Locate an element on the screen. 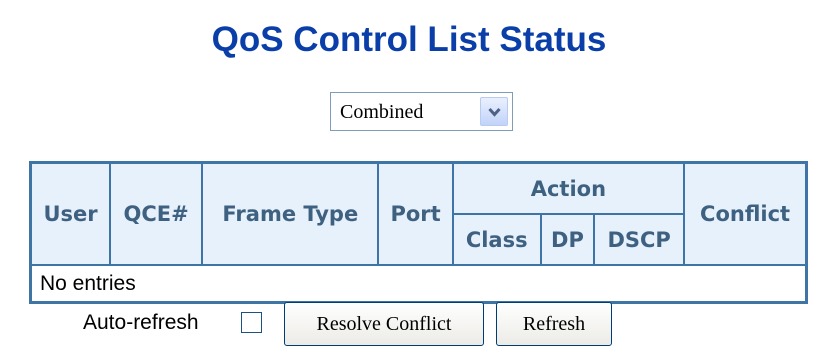 Image resolution: width=818 pixels, height=359 pixels. table-row: No entries is located at coordinates (418, 284).